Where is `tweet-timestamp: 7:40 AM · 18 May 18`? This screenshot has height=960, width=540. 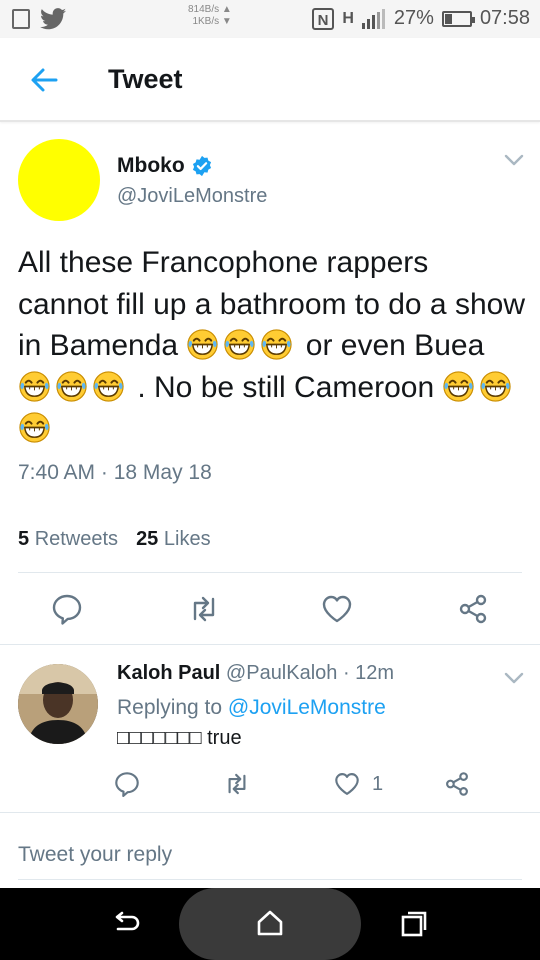
tweet-timestamp: 7:40 AM · 18 May 18 is located at coordinates (115, 472).